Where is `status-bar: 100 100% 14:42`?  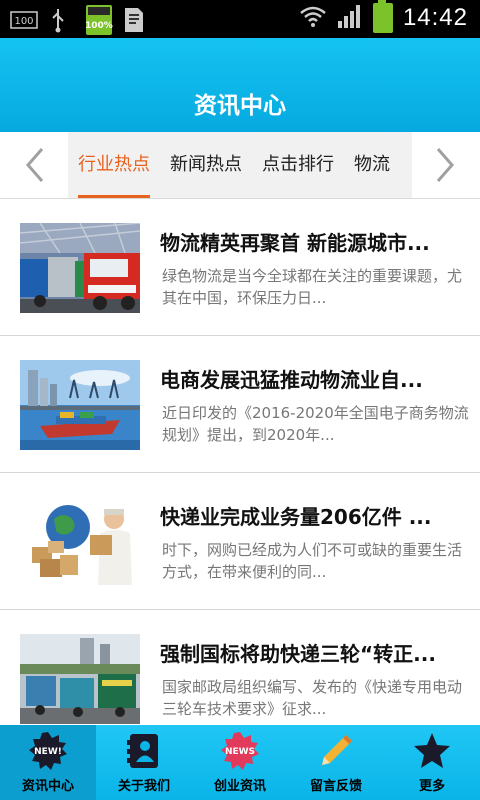 status-bar: 100 100% 14:42 is located at coordinates (240, 19).